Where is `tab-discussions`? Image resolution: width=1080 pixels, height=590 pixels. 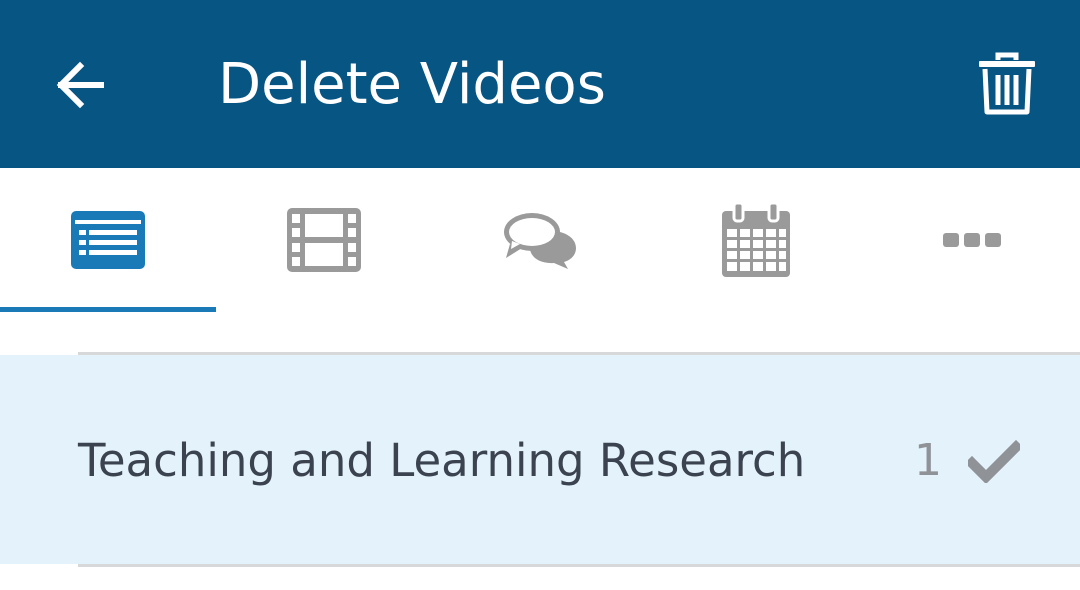
tab-discussions is located at coordinates (540, 240).